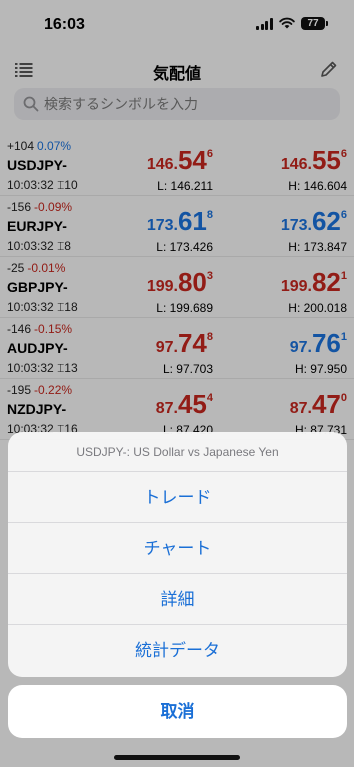 The height and width of the screenshot is (767, 354). I want to click on action-trade: トレード, so click(177, 497).